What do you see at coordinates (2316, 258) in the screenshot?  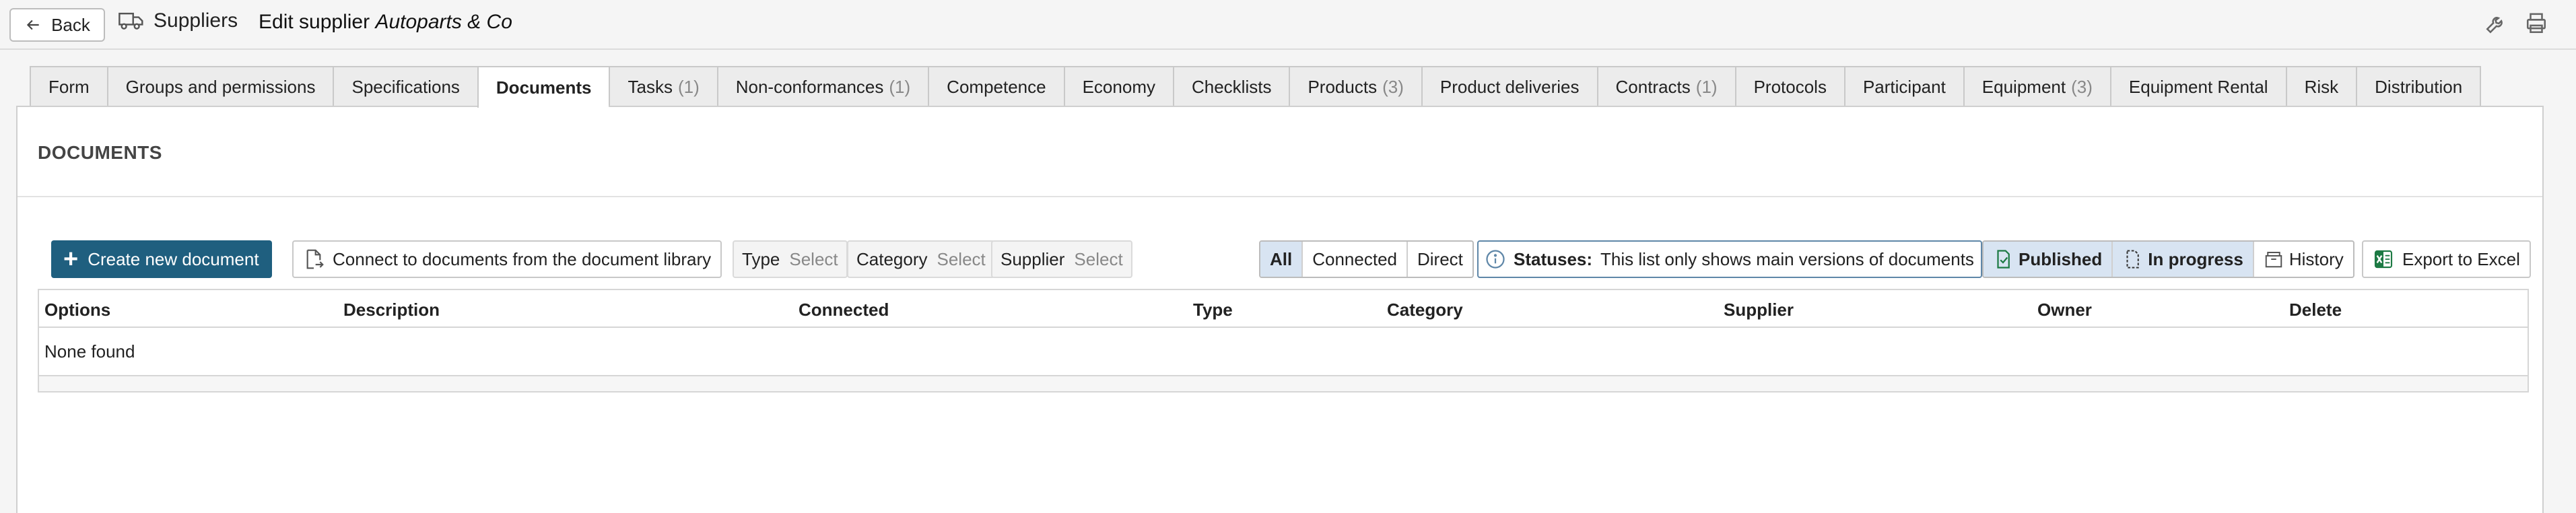 I see `status-history-label: History` at bounding box center [2316, 258].